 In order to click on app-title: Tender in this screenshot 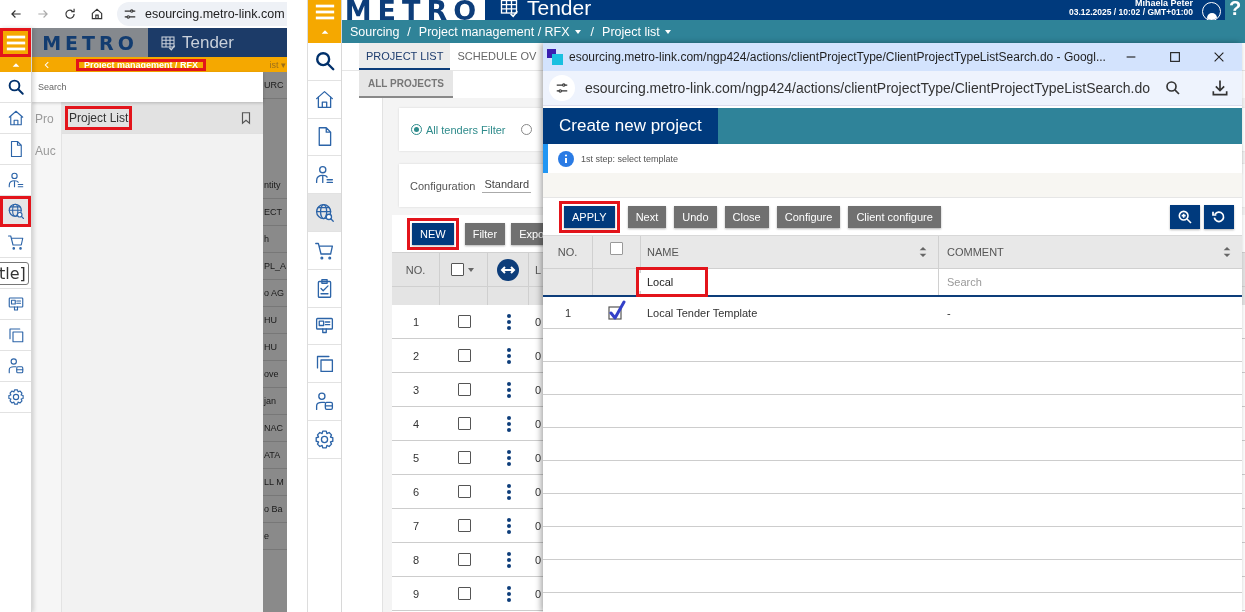, I will do `click(208, 42)`.